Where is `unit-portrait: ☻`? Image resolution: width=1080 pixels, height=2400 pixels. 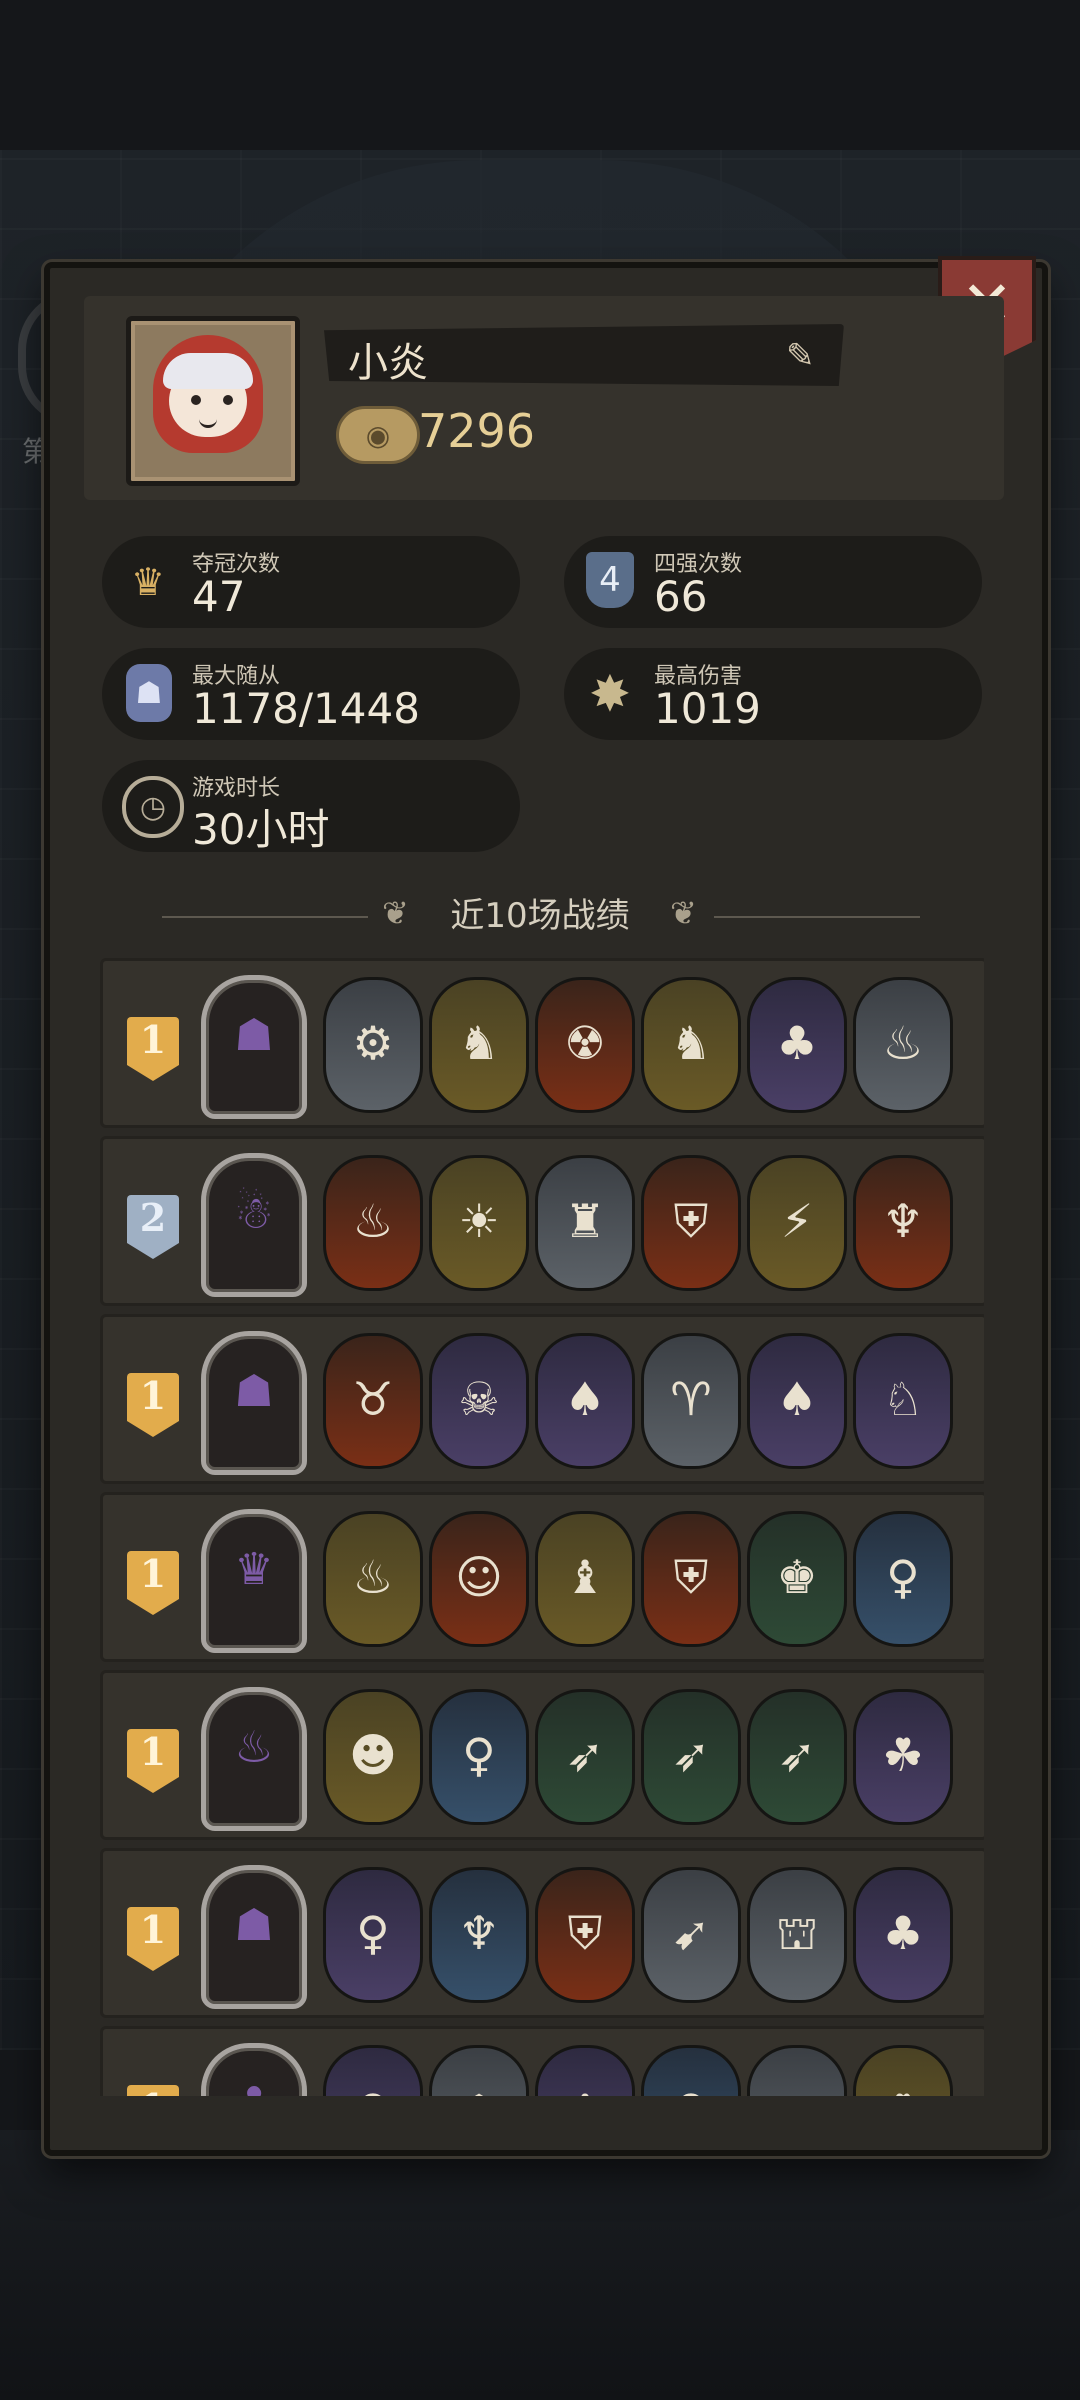
unit-portrait: ☻ is located at coordinates (373, 1757).